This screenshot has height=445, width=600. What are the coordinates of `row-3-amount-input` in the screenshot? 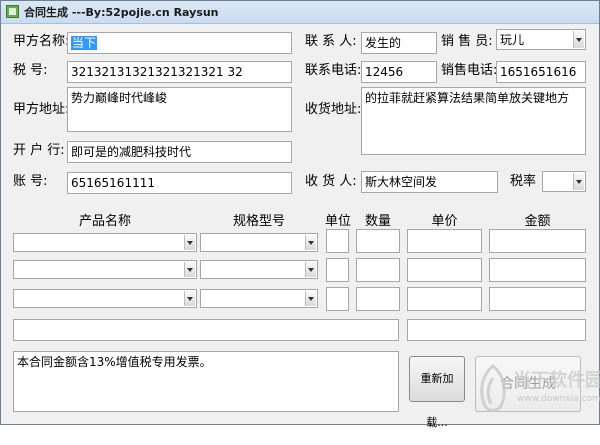 It's located at (537, 299).